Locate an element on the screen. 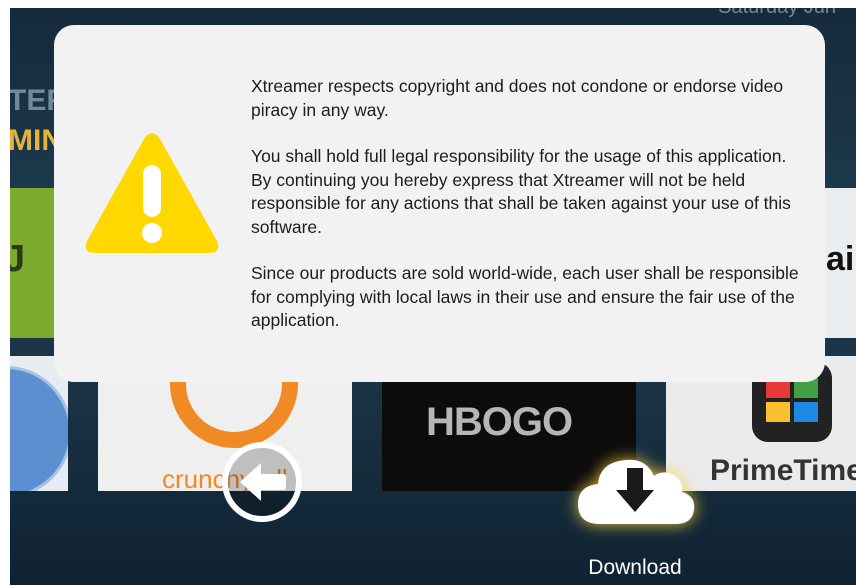  download-button: Download is located at coordinates (635, 516).